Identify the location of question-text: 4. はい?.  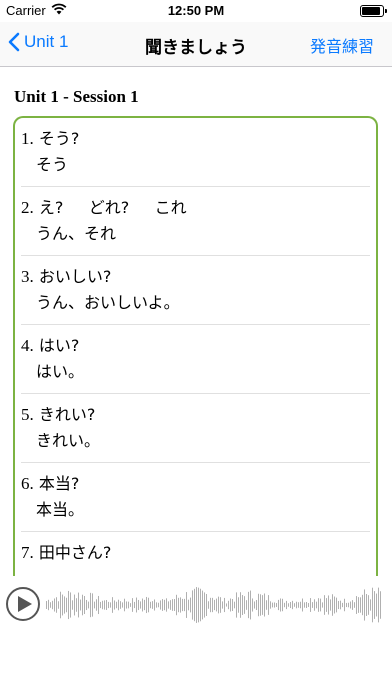
(50, 344).